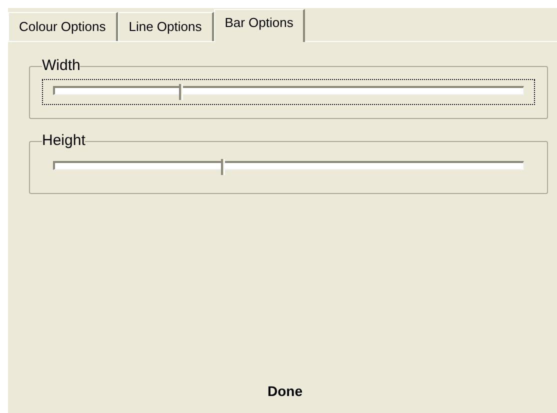 This screenshot has height=413, width=557. What do you see at coordinates (285, 391) in the screenshot?
I see `status-text: Done` at bounding box center [285, 391].